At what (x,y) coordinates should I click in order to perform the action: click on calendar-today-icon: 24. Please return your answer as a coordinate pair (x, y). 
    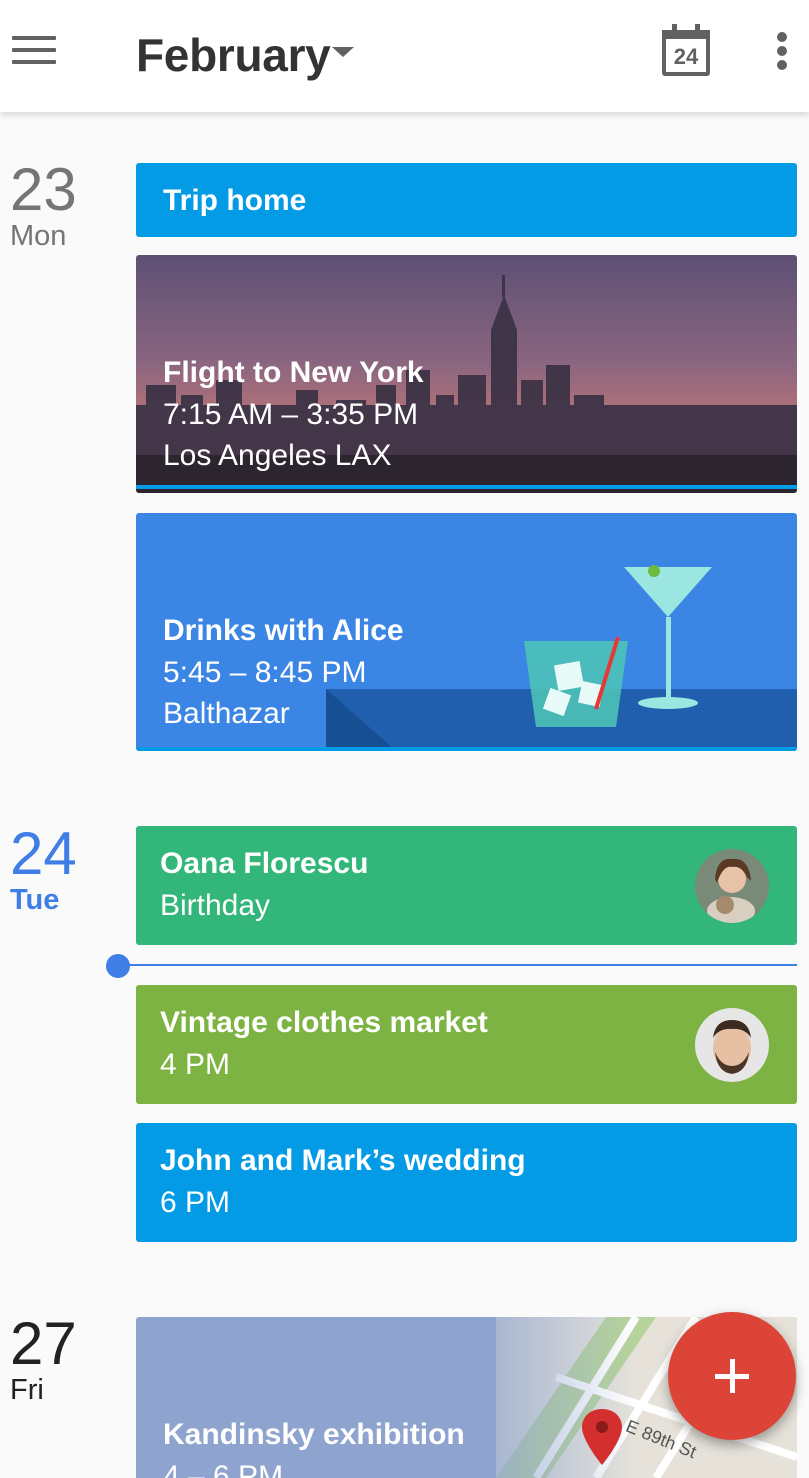
    Looking at the image, I should click on (686, 50).